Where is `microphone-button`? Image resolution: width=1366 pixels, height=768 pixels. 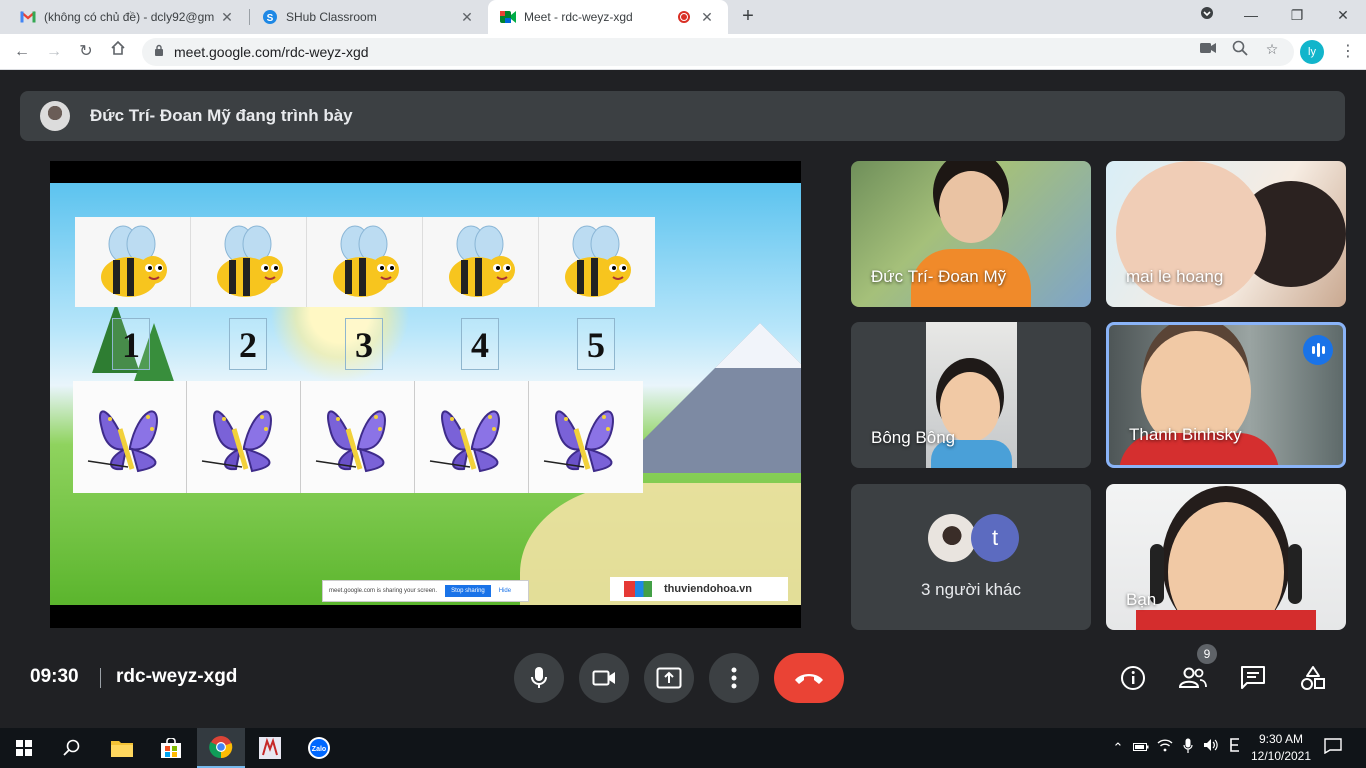 microphone-button is located at coordinates (539, 678).